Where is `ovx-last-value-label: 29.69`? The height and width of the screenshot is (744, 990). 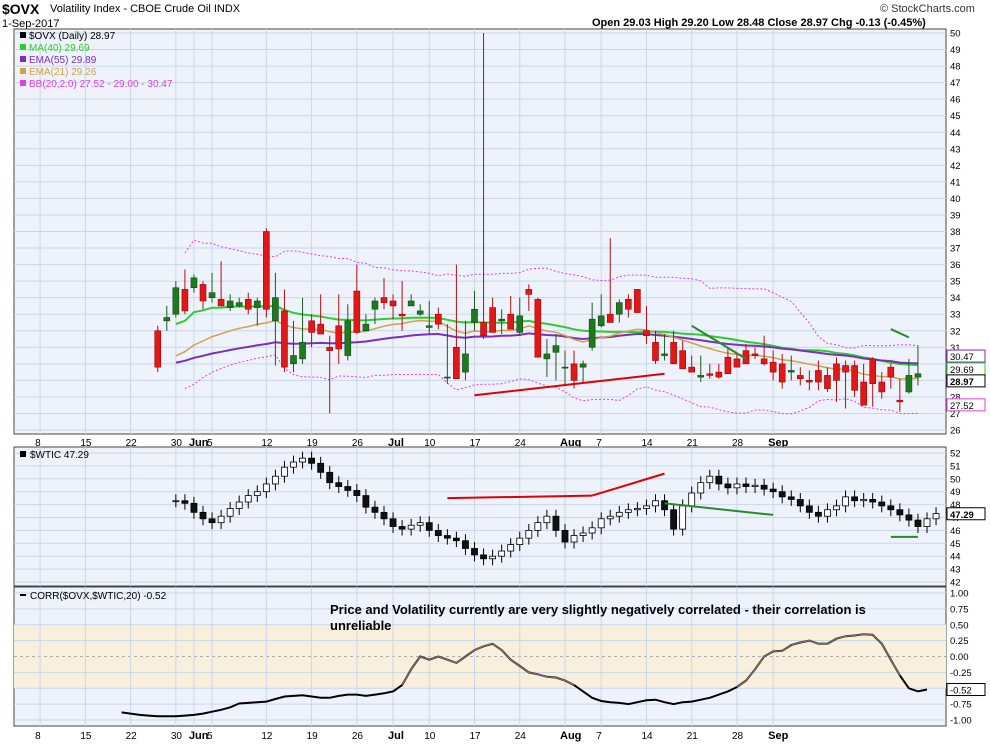
ovx-last-value-label: 29.69 is located at coordinates (962, 370).